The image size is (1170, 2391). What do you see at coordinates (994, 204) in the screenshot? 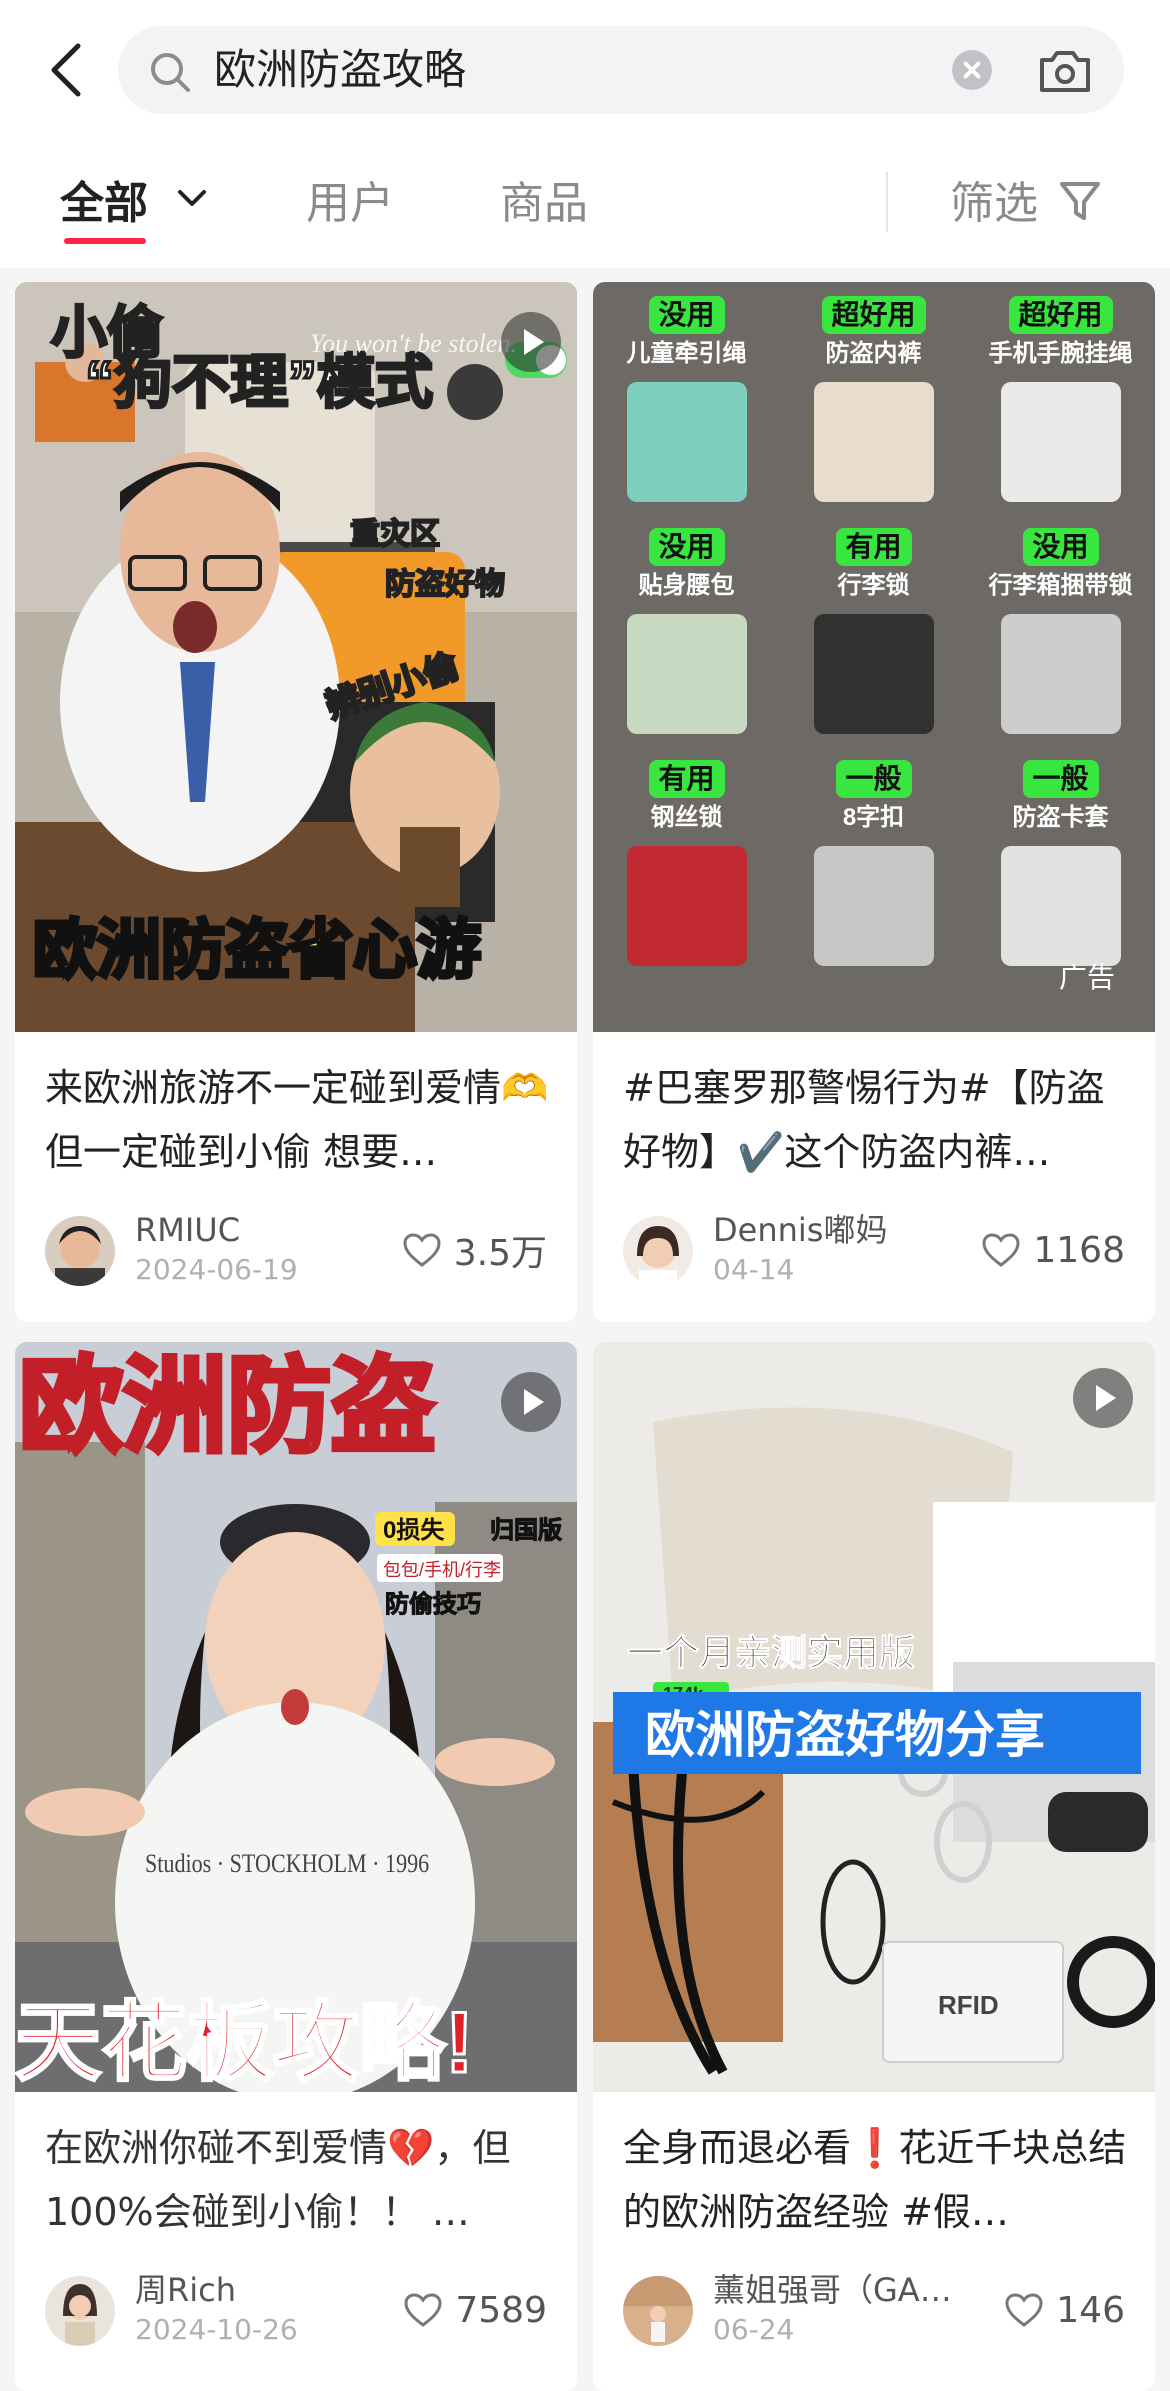
I see `filter-button: 筛选` at bounding box center [994, 204].